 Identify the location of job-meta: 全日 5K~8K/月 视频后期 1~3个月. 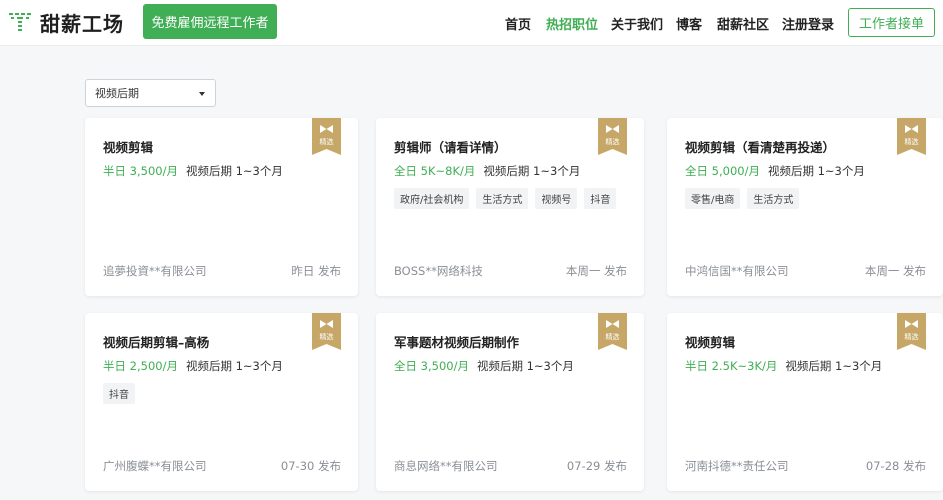
(487, 171).